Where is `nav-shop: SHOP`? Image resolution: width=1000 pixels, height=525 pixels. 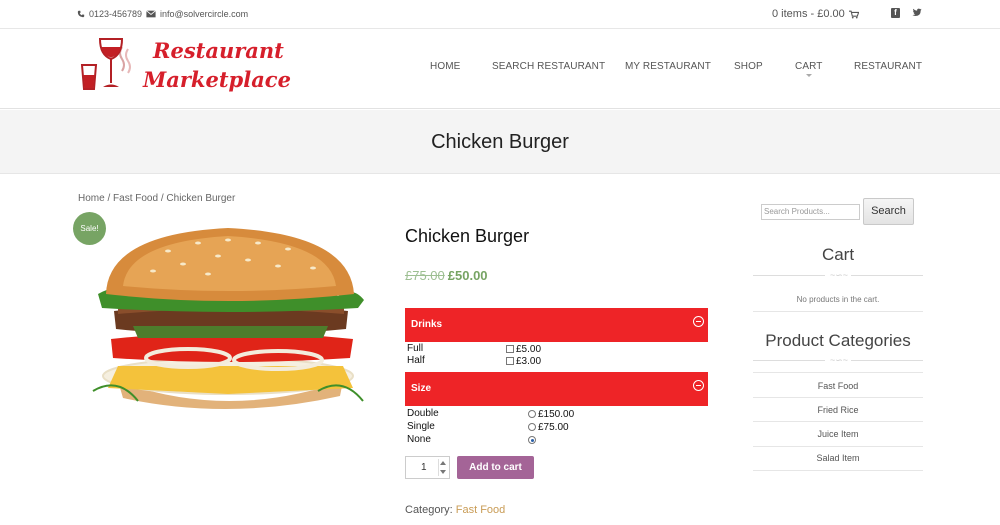 nav-shop: SHOP is located at coordinates (748, 66).